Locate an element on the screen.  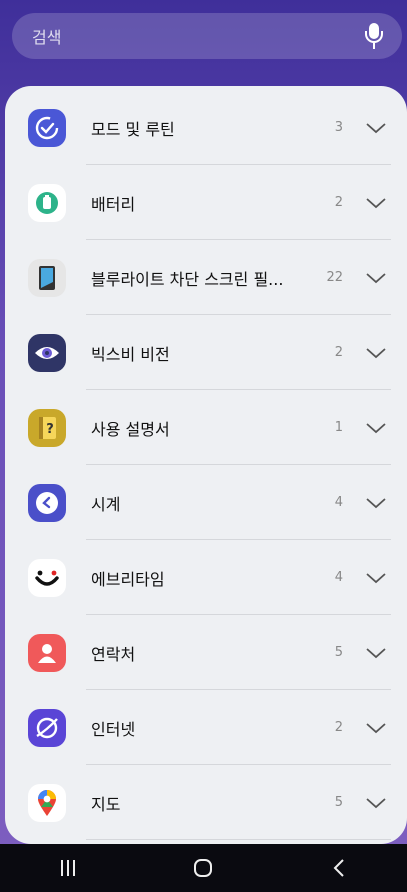
microphone-icon is located at coordinates (374, 36).